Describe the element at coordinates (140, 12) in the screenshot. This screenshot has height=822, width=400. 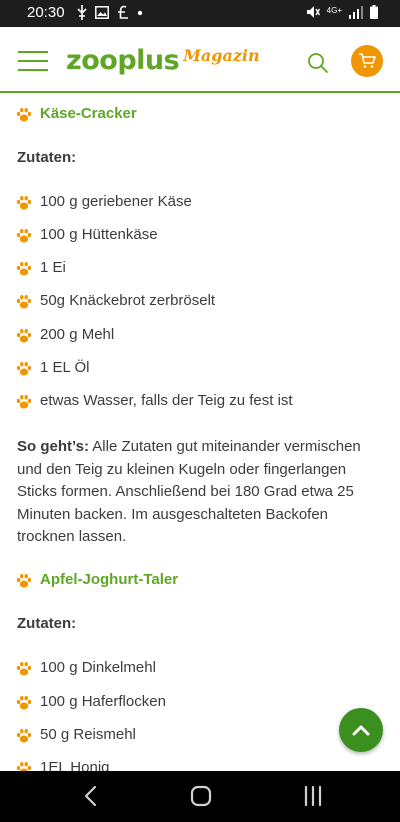
I see `dot-icon` at that location.